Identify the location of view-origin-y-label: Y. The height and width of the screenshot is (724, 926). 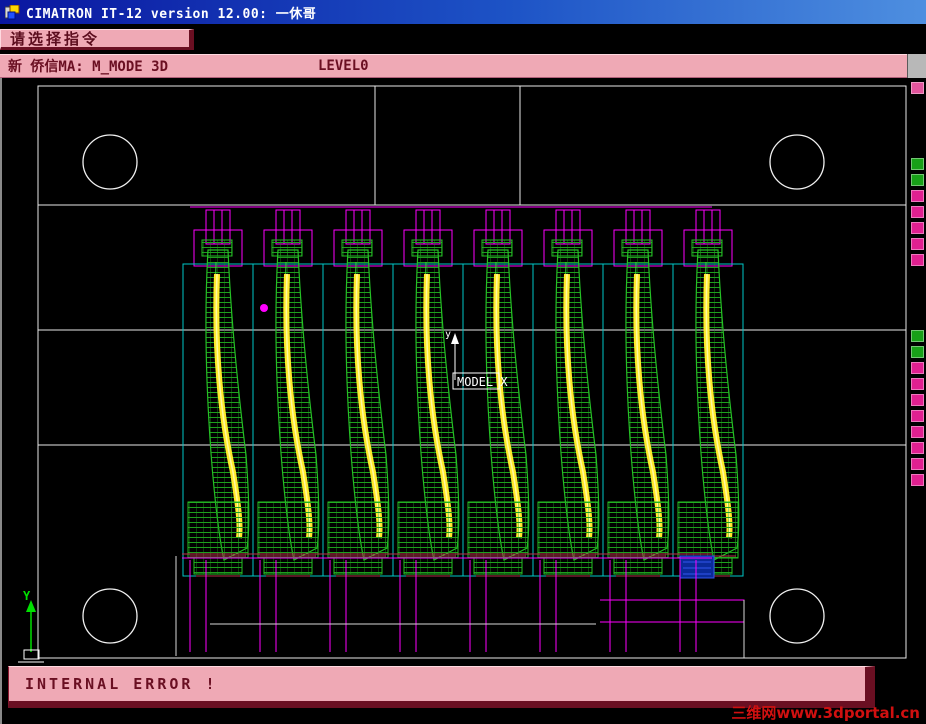
(27, 596).